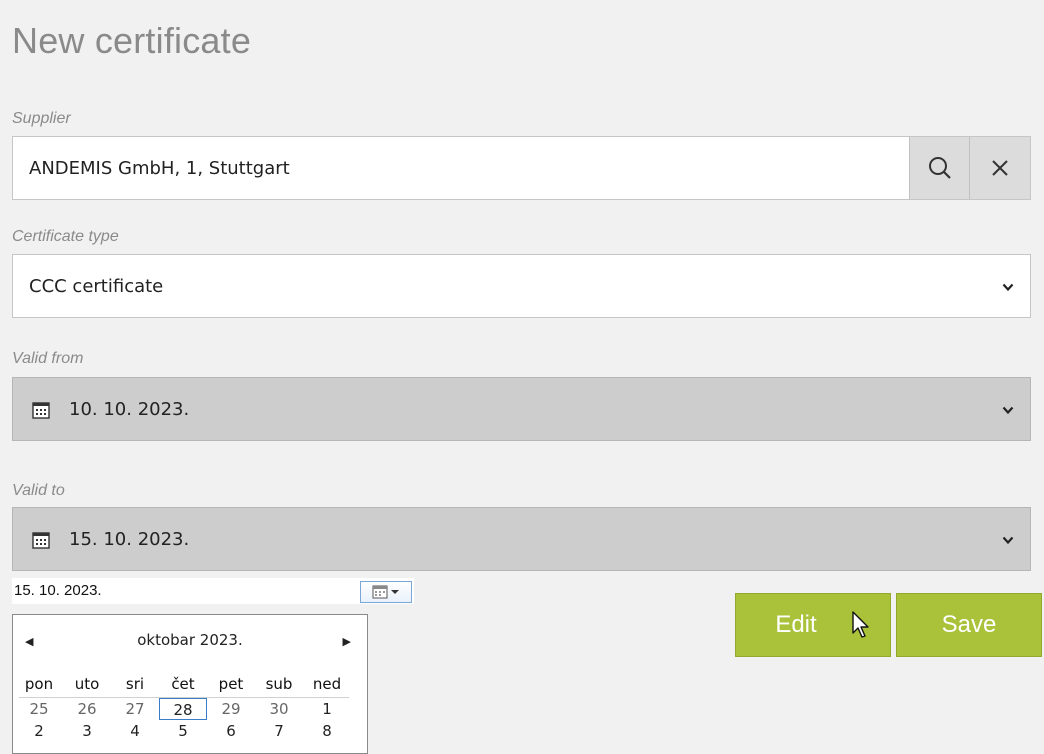 This screenshot has width=1044, height=754. I want to click on calendar-day: 27, so click(135, 709).